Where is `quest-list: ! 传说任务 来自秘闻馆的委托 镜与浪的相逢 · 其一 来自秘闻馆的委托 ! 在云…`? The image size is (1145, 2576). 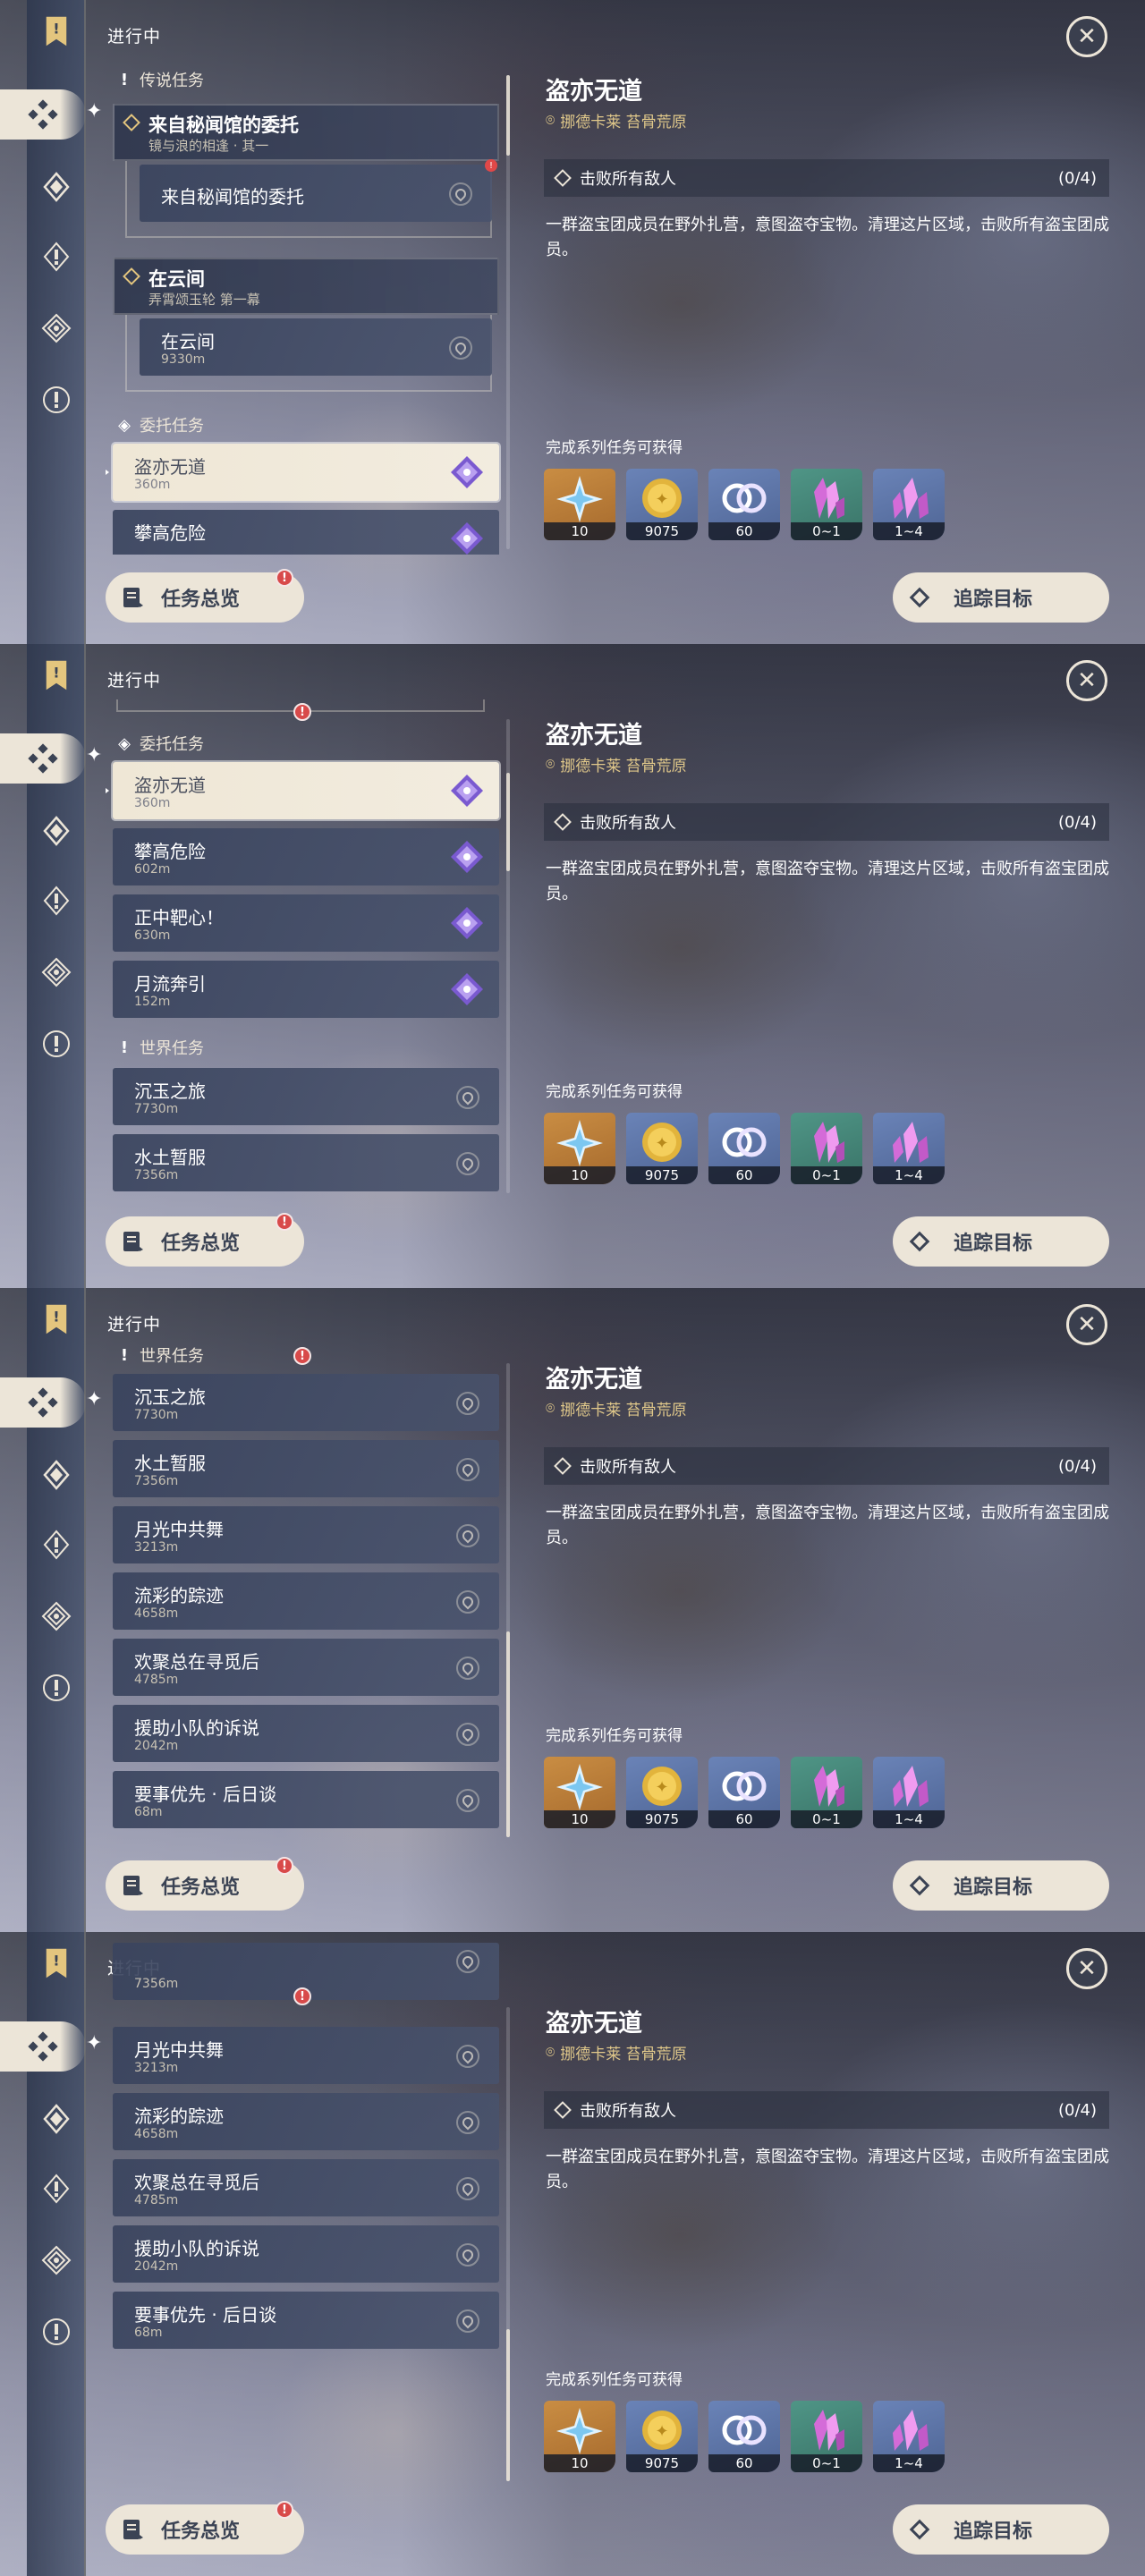
quest-list: ! 传说任务 来自秘闻馆的委托 镜与浪的相逢 · 其一 来自秘闻馆的委托 ! 在云… is located at coordinates (303, 277).